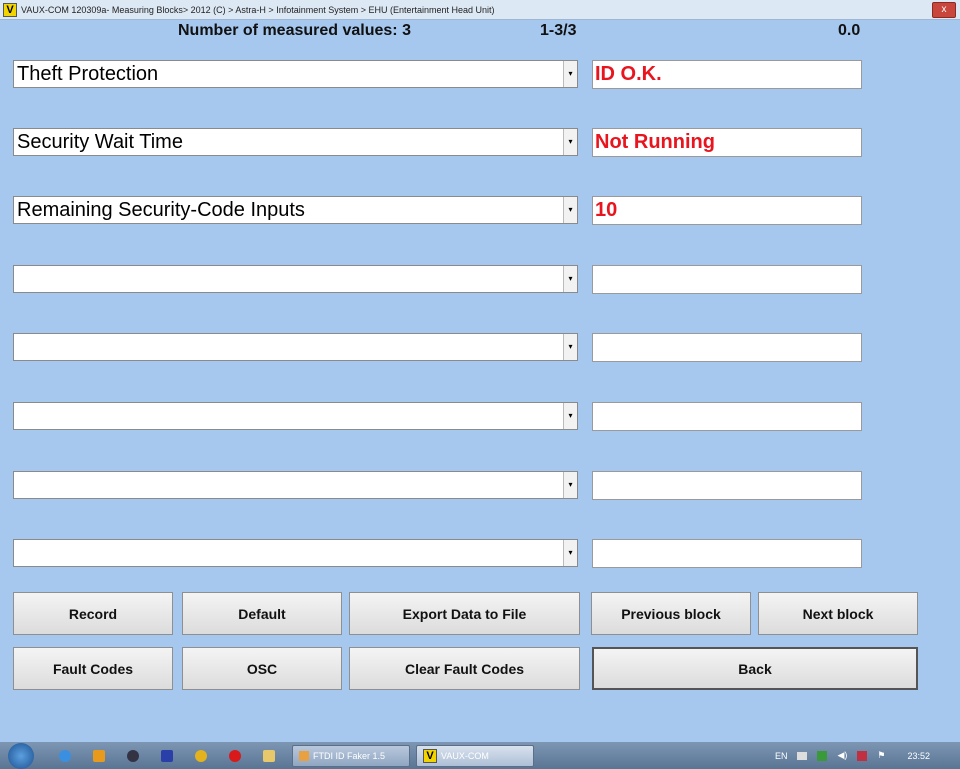 The height and width of the screenshot is (769, 960). I want to click on task-label: VAUX-COM, so click(465, 755).